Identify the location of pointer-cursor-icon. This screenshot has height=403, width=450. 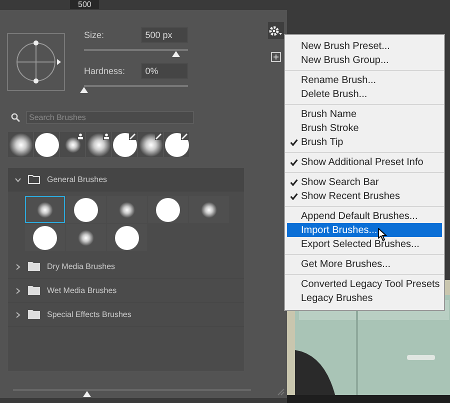
(383, 234).